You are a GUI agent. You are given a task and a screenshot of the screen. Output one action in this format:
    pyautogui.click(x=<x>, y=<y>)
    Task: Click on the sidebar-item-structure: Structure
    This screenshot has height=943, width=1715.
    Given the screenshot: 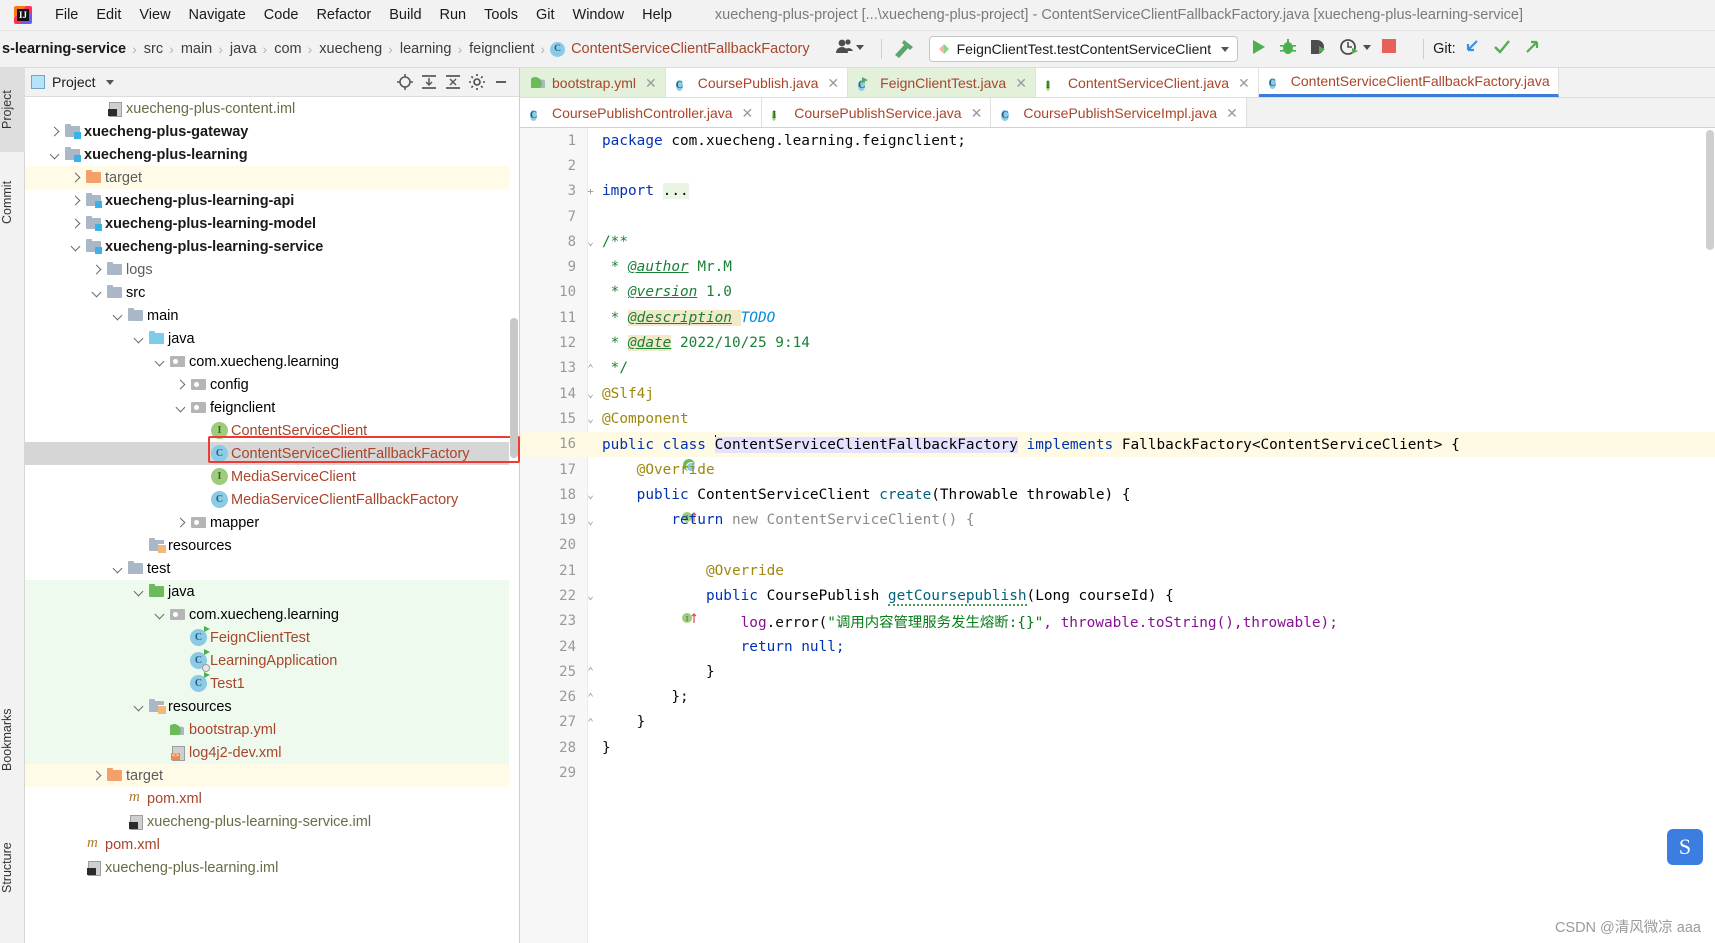 What is the action you would take?
    pyautogui.click(x=12, y=868)
    